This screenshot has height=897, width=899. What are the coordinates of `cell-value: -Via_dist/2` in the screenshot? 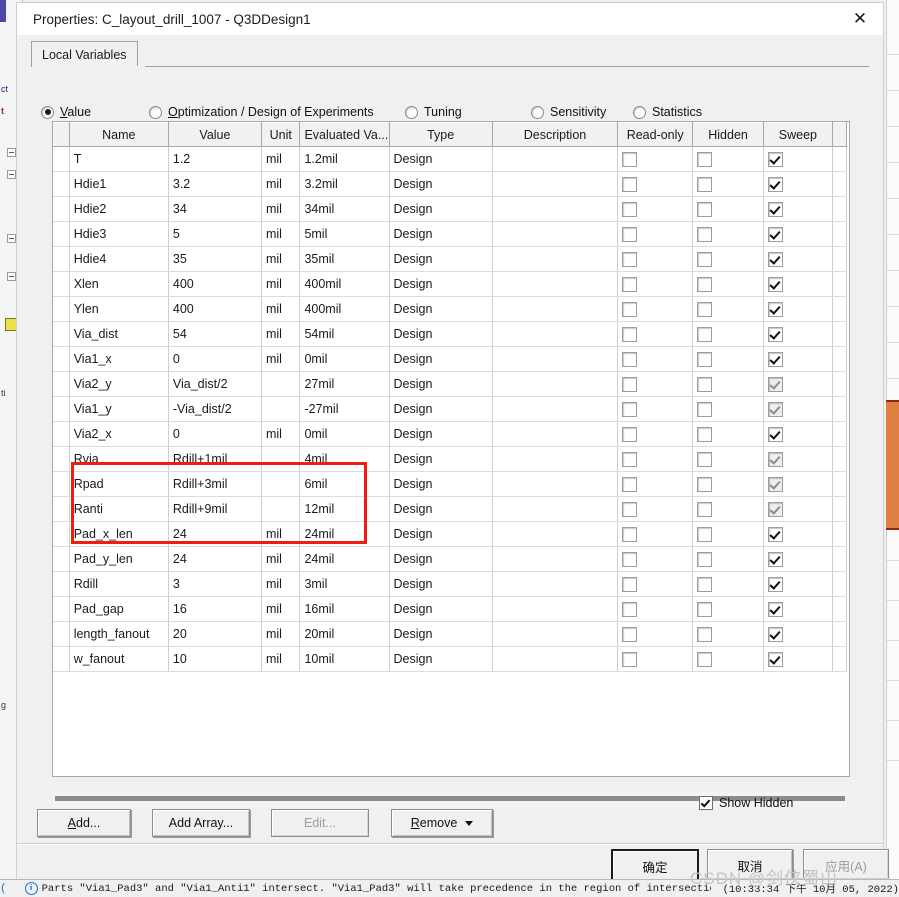 It's located at (215, 409).